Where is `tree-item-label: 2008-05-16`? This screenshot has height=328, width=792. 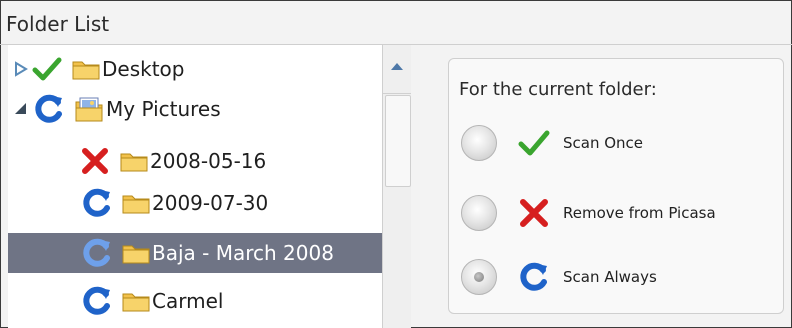 tree-item-label: 2008-05-16 is located at coordinates (208, 161).